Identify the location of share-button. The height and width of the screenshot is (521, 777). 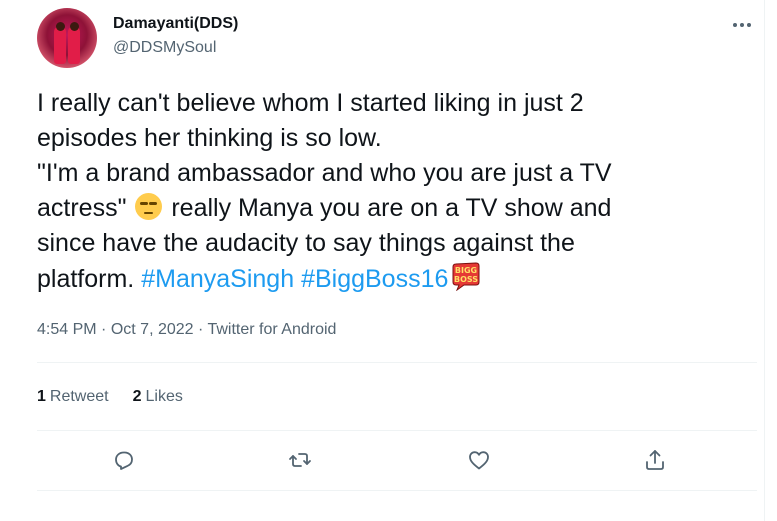
(655, 460).